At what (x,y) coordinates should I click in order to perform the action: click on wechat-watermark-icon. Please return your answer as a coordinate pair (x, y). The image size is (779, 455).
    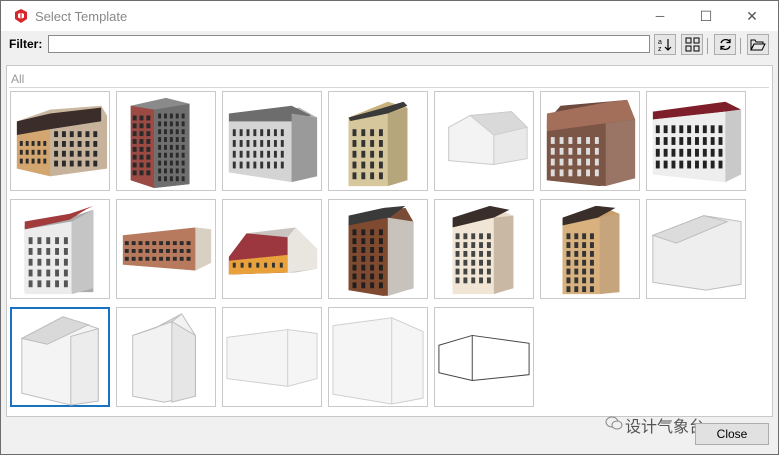
    Looking at the image, I should click on (614, 423).